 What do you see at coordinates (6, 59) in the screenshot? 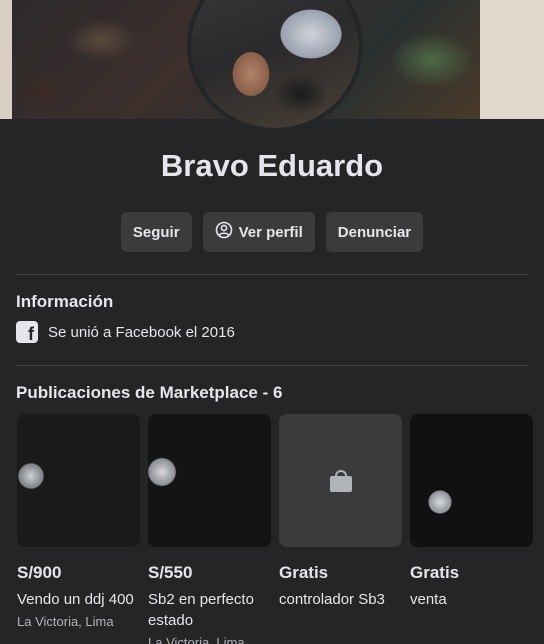
I see `cover-photo-left-edge` at bounding box center [6, 59].